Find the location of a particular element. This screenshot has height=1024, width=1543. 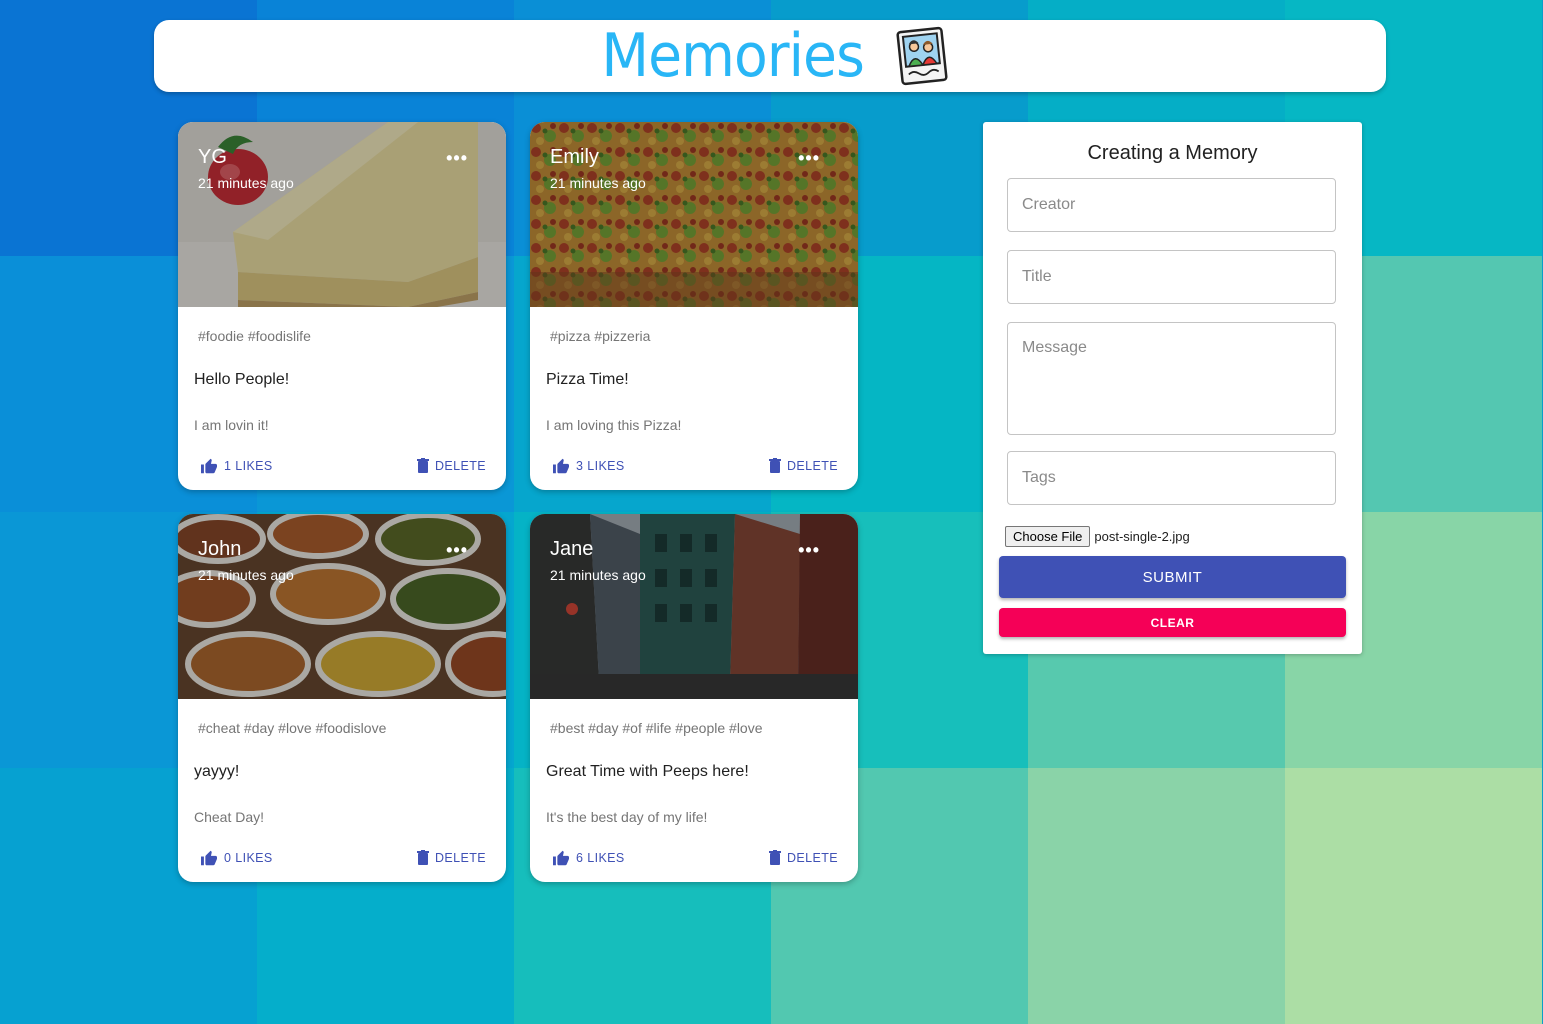

form-title: Creating a Memory is located at coordinates (1172, 153).